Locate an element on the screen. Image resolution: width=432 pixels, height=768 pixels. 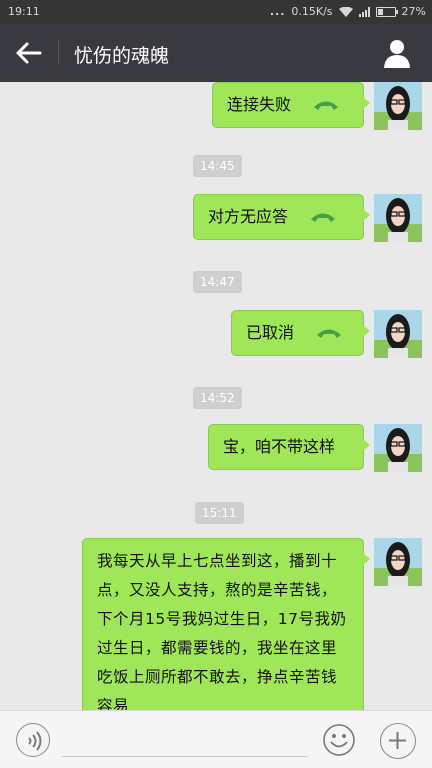
battery-icon is located at coordinates (386, 11).